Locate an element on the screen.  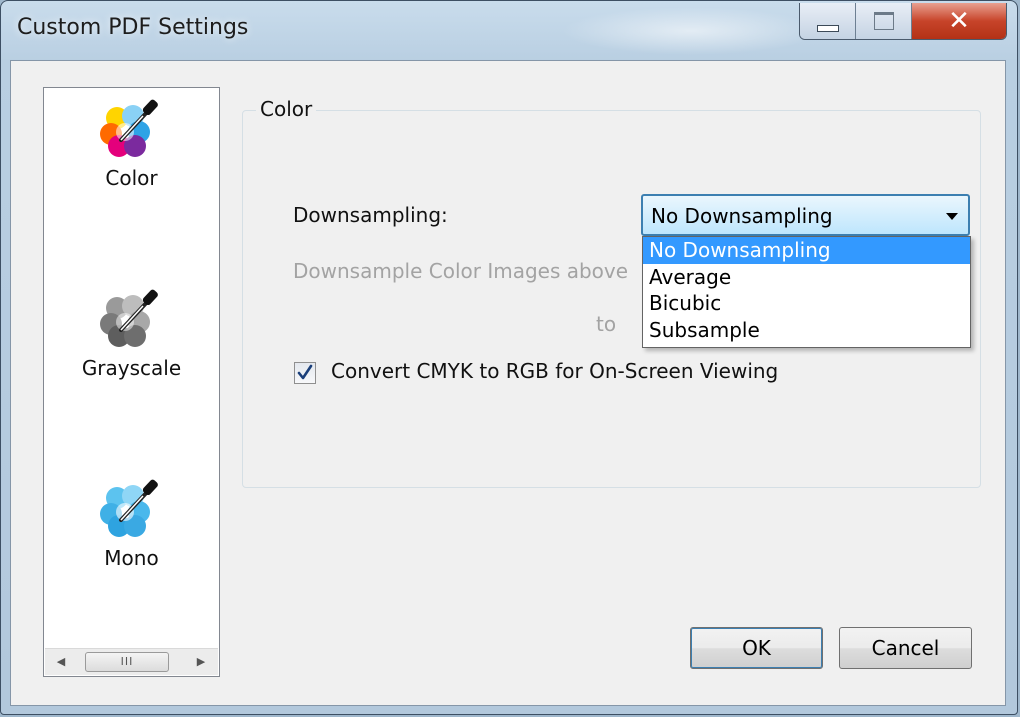
sidebar-item-color: Color is located at coordinates (131, 142).